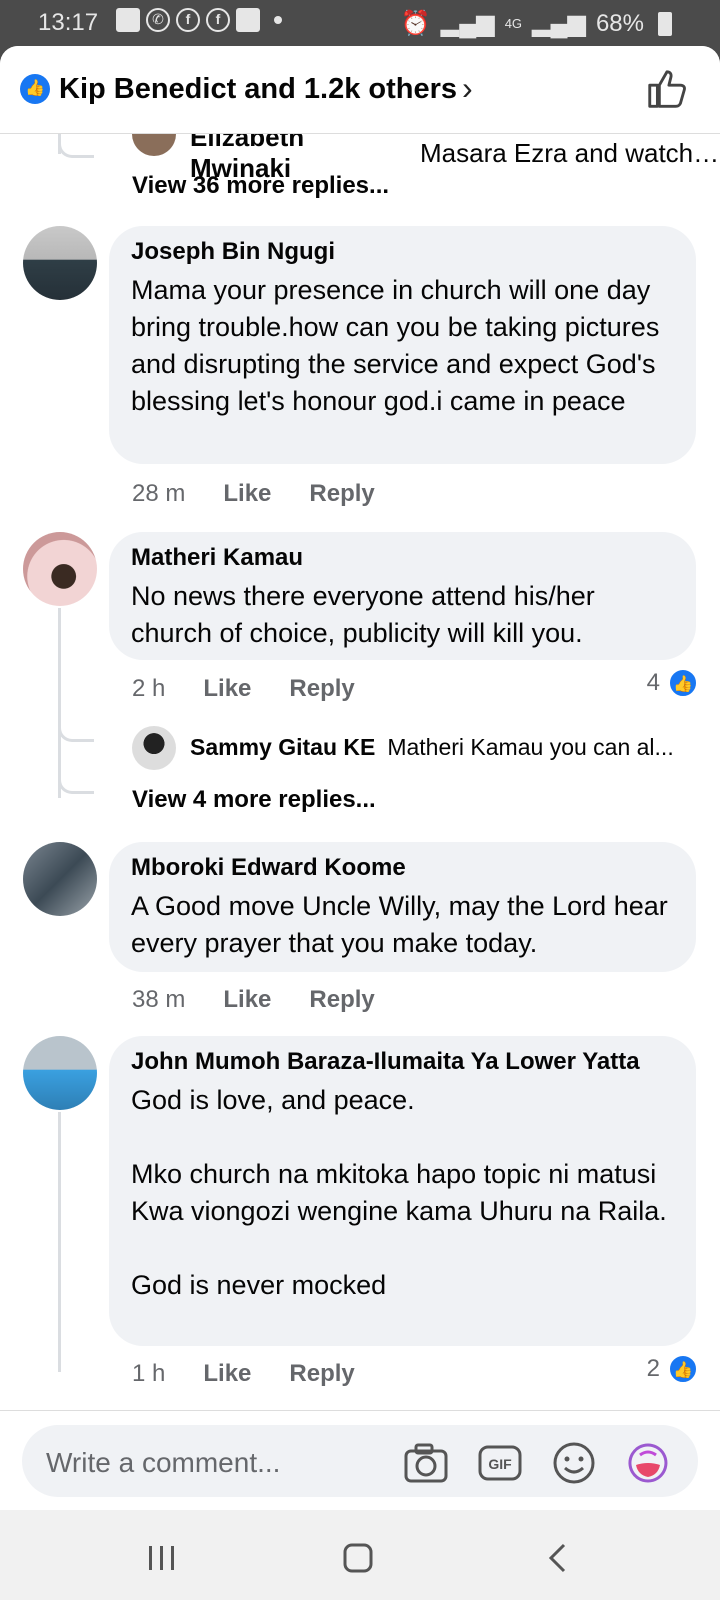 The height and width of the screenshot is (1600, 720). Describe the element at coordinates (278, 20) in the screenshot. I see `more-notifications-dot` at that location.